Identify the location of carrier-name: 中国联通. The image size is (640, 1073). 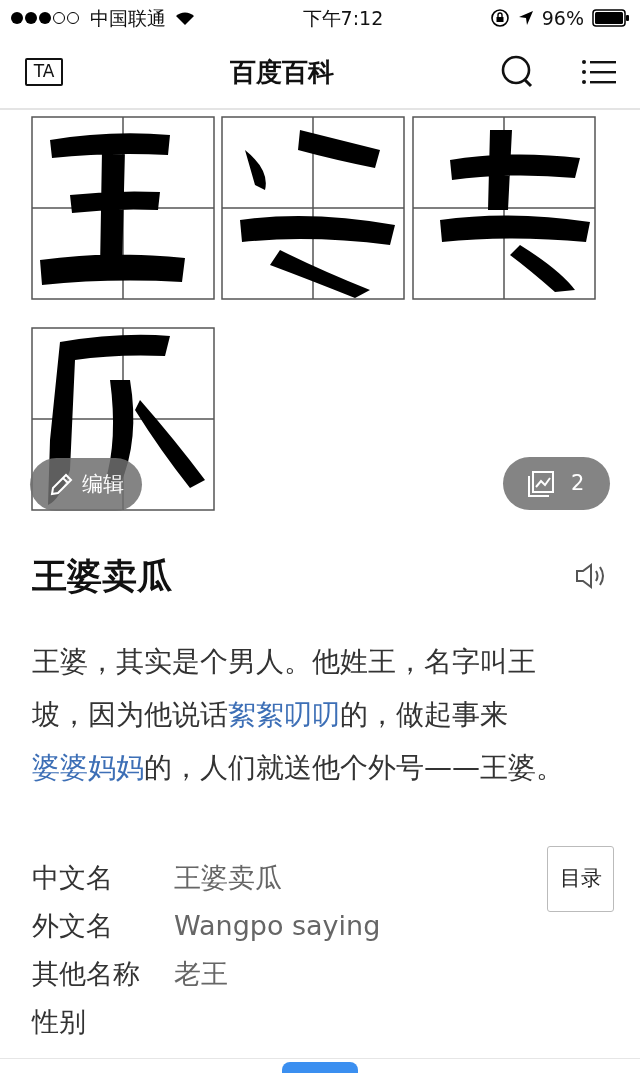
(128, 18).